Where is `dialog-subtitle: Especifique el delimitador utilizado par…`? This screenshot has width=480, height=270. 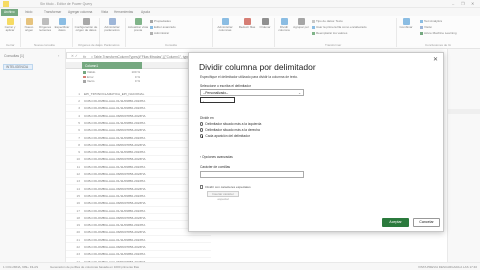
dialog-subtitle: Especifique el delimitador utilizado par… is located at coordinates (249, 77).